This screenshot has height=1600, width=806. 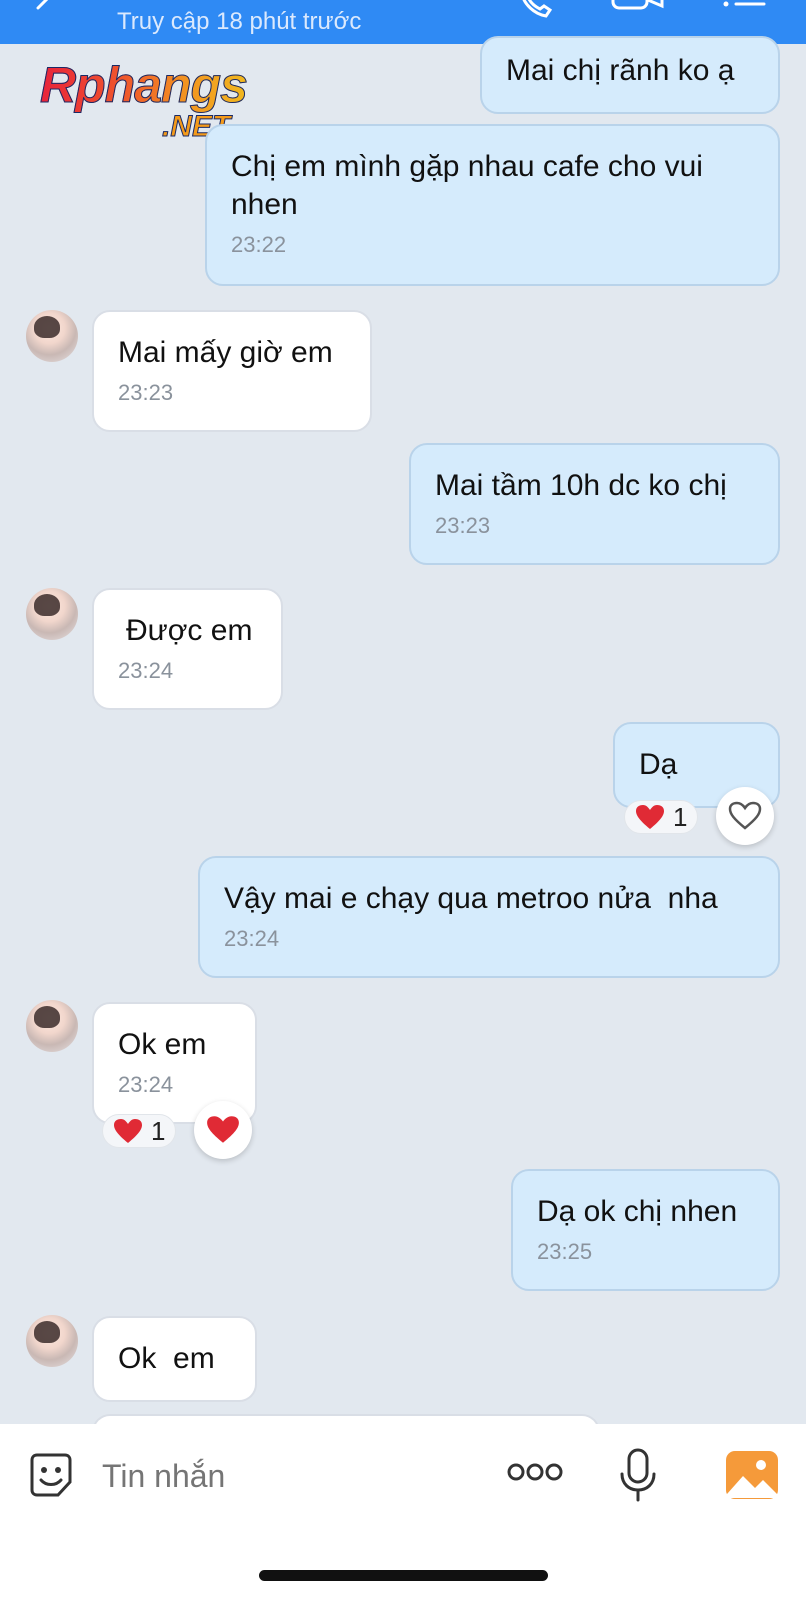 I want to click on message-received: Ok em, so click(x=174, y=1359).